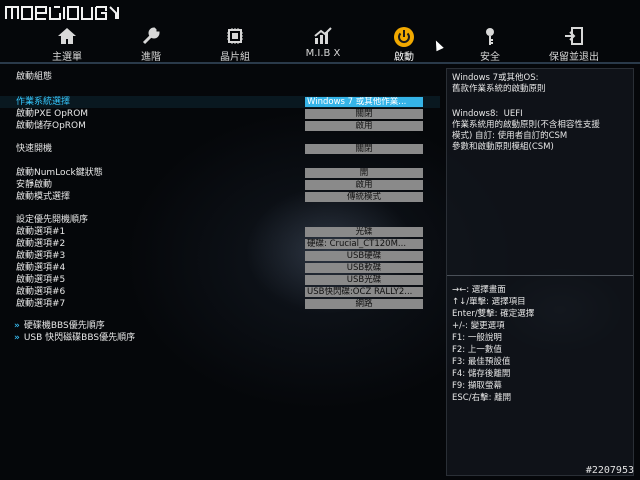 This screenshot has height=480, width=640. I want to click on nav-save-exit-label: 保留並退出, so click(574, 57).